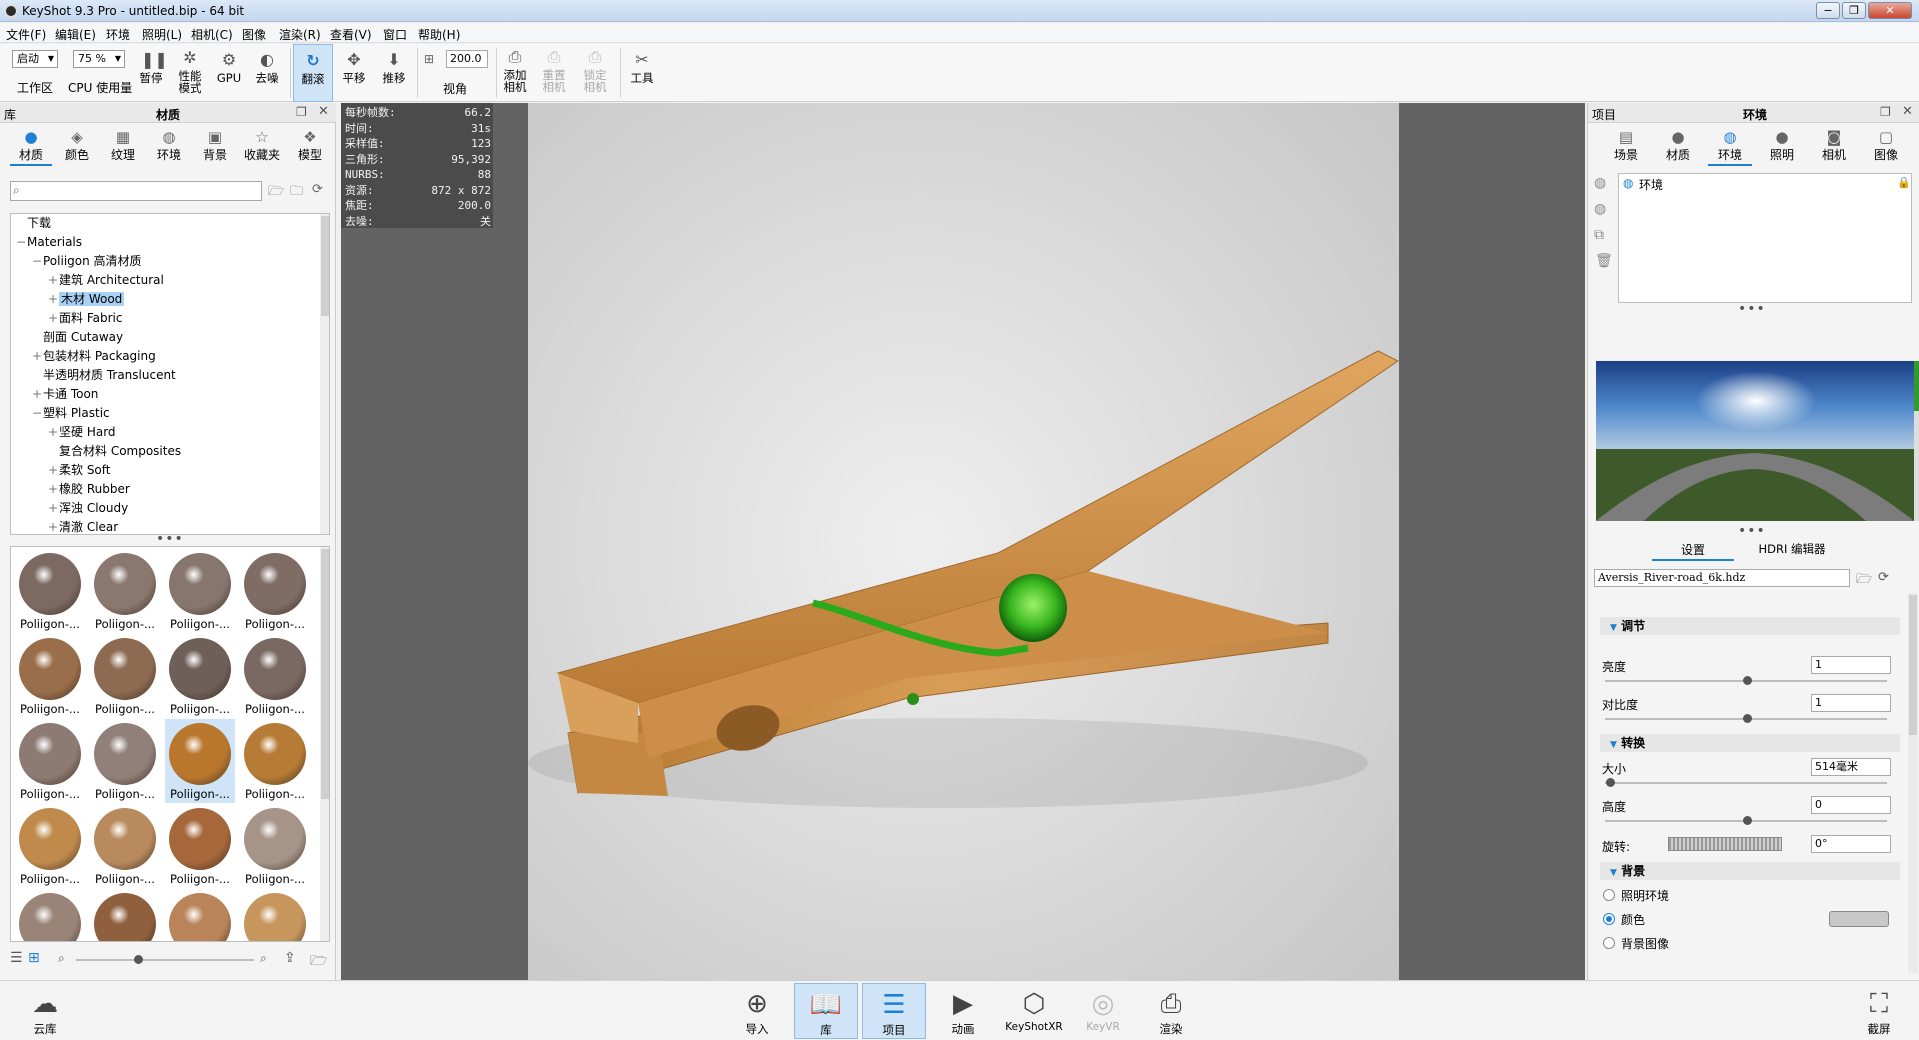  Describe the element at coordinates (1626, 145) in the screenshot. I see `tab-scene: ▤ 场景` at that location.